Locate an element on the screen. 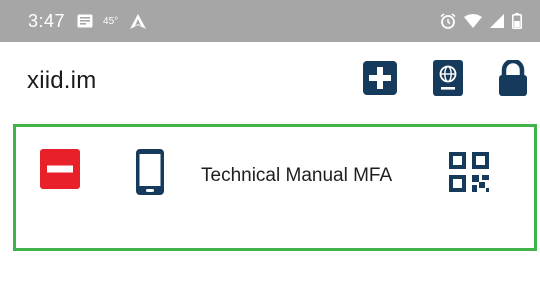 The image size is (540, 284). remove-button is located at coordinates (60, 171).